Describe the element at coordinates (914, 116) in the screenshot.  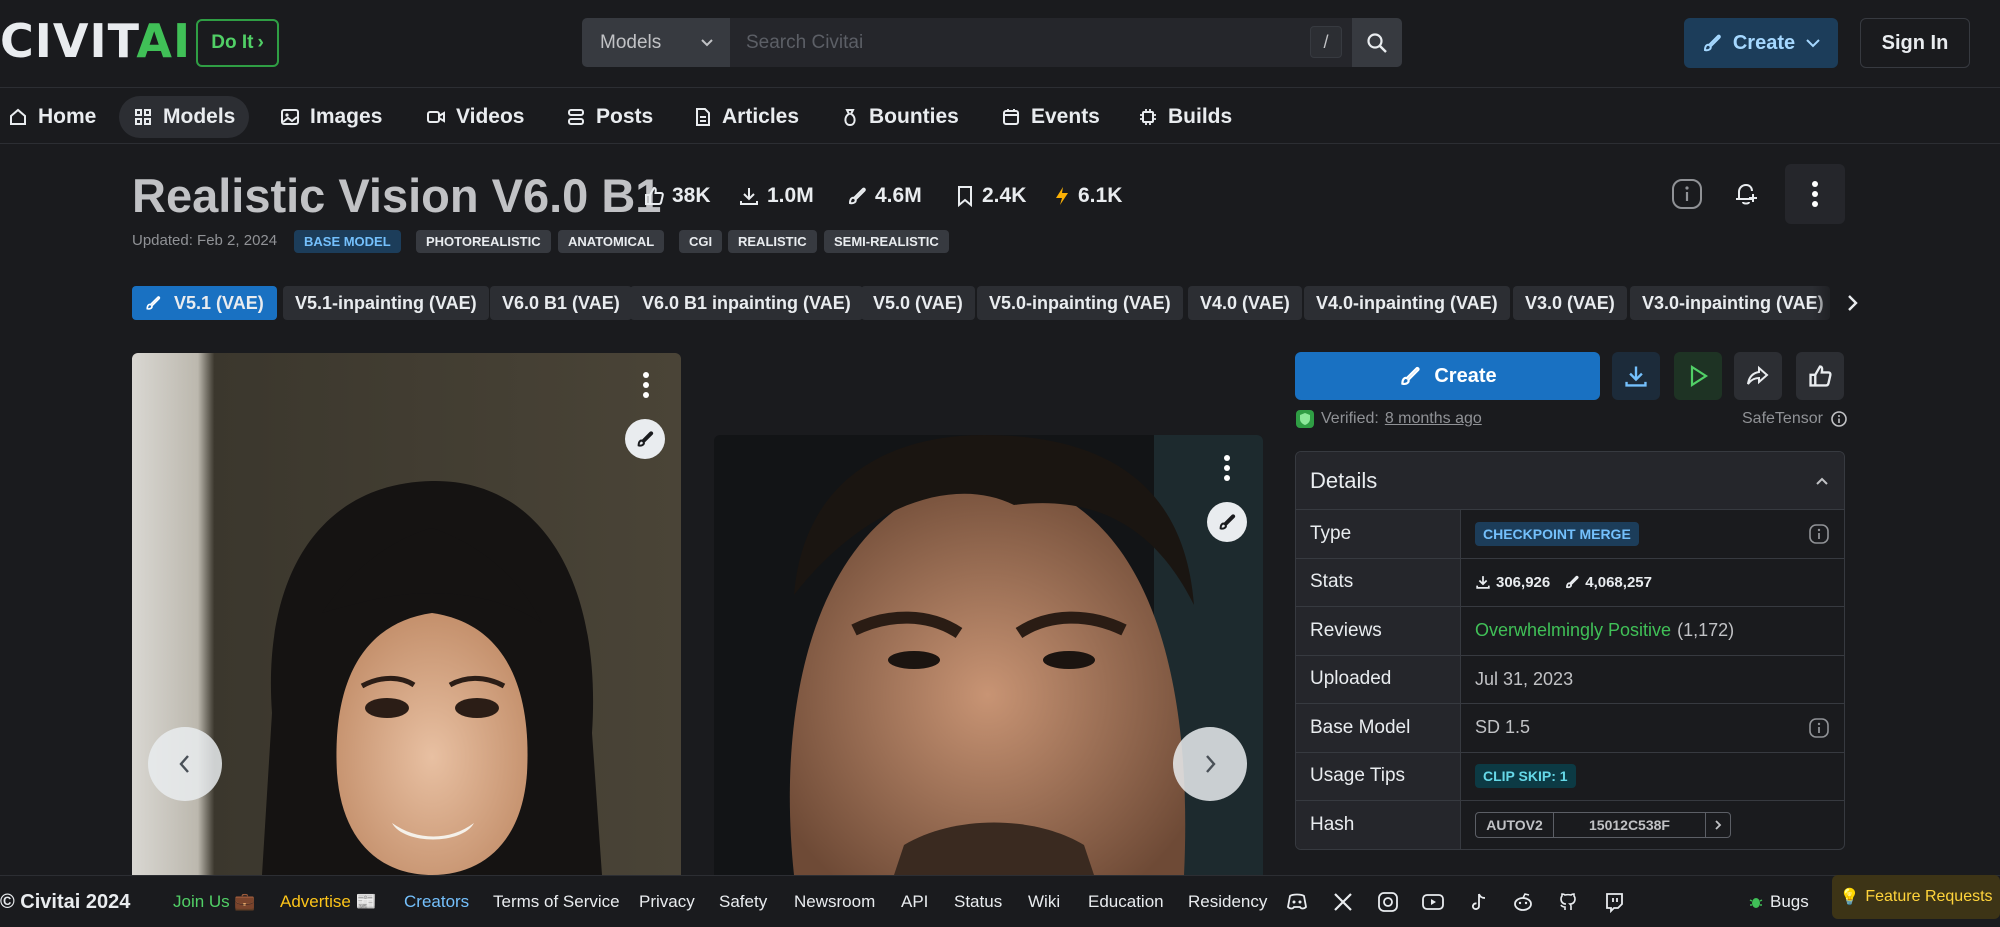
I see `nav-label: Bounties` at that location.